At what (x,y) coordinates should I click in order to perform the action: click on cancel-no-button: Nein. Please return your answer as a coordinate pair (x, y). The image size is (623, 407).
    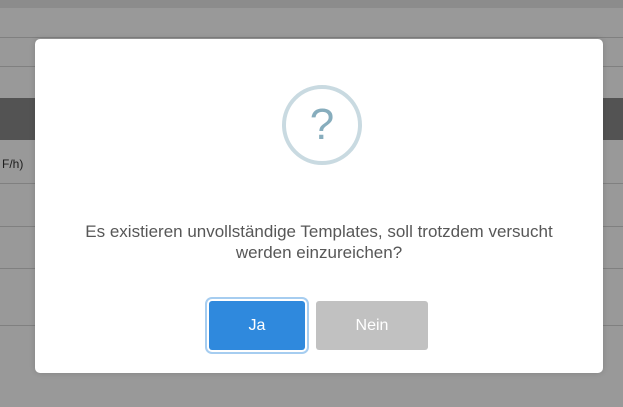
    Looking at the image, I should click on (372, 325).